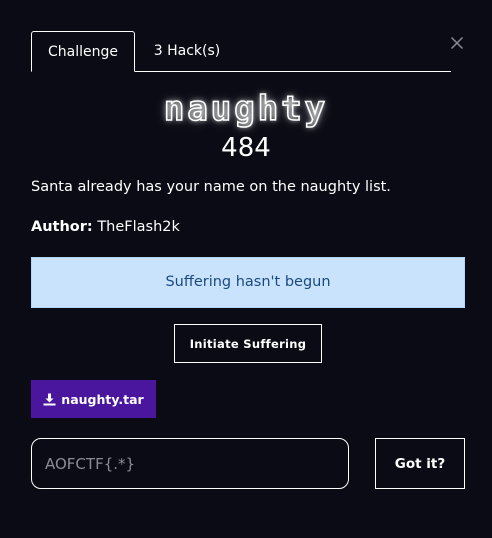 The image size is (492, 538). What do you see at coordinates (83, 51) in the screenshot?
I see `tab-challenge: Challenge` at bounding box center [83, 51].